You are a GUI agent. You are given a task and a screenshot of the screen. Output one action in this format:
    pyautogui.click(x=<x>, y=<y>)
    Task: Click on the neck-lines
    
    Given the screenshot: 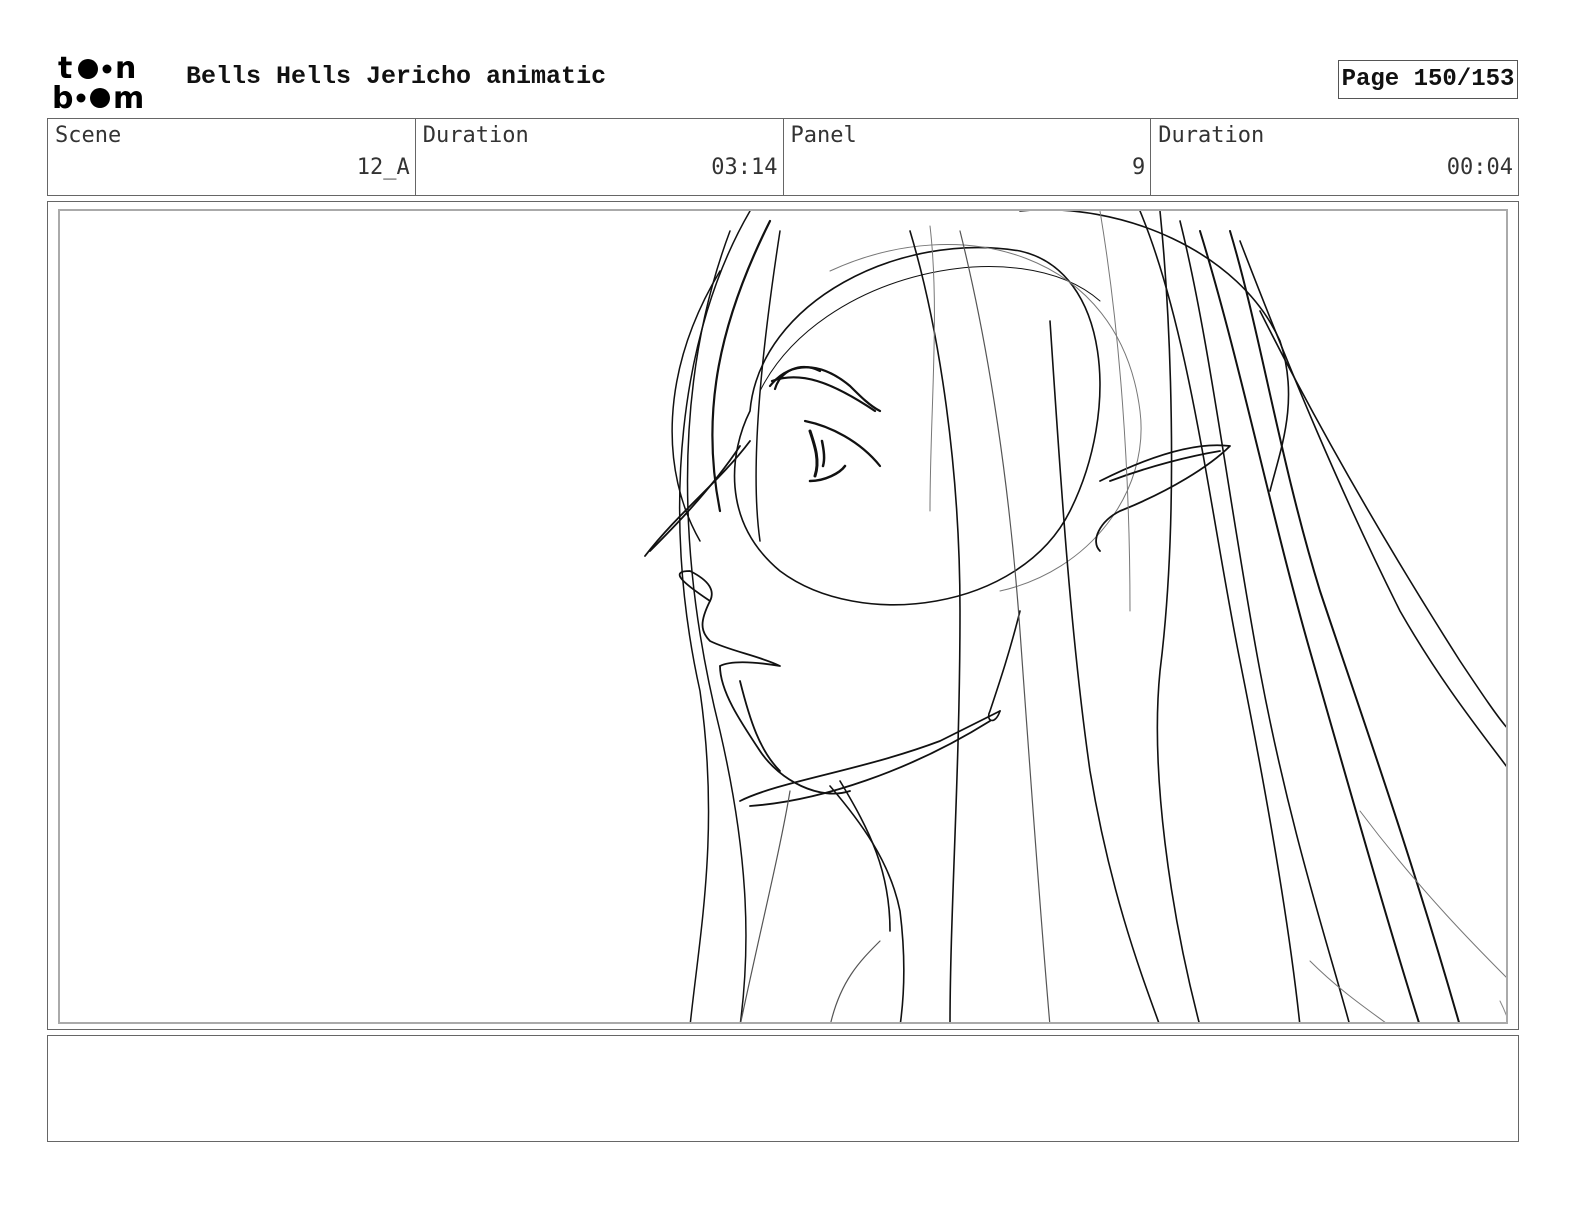 What is the action you would take?
    pyautogui.click(x=880, y=816)
    